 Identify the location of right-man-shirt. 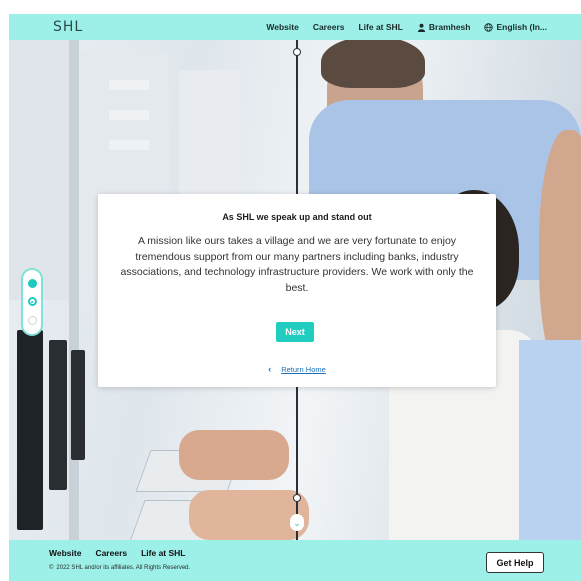
(550, 440).